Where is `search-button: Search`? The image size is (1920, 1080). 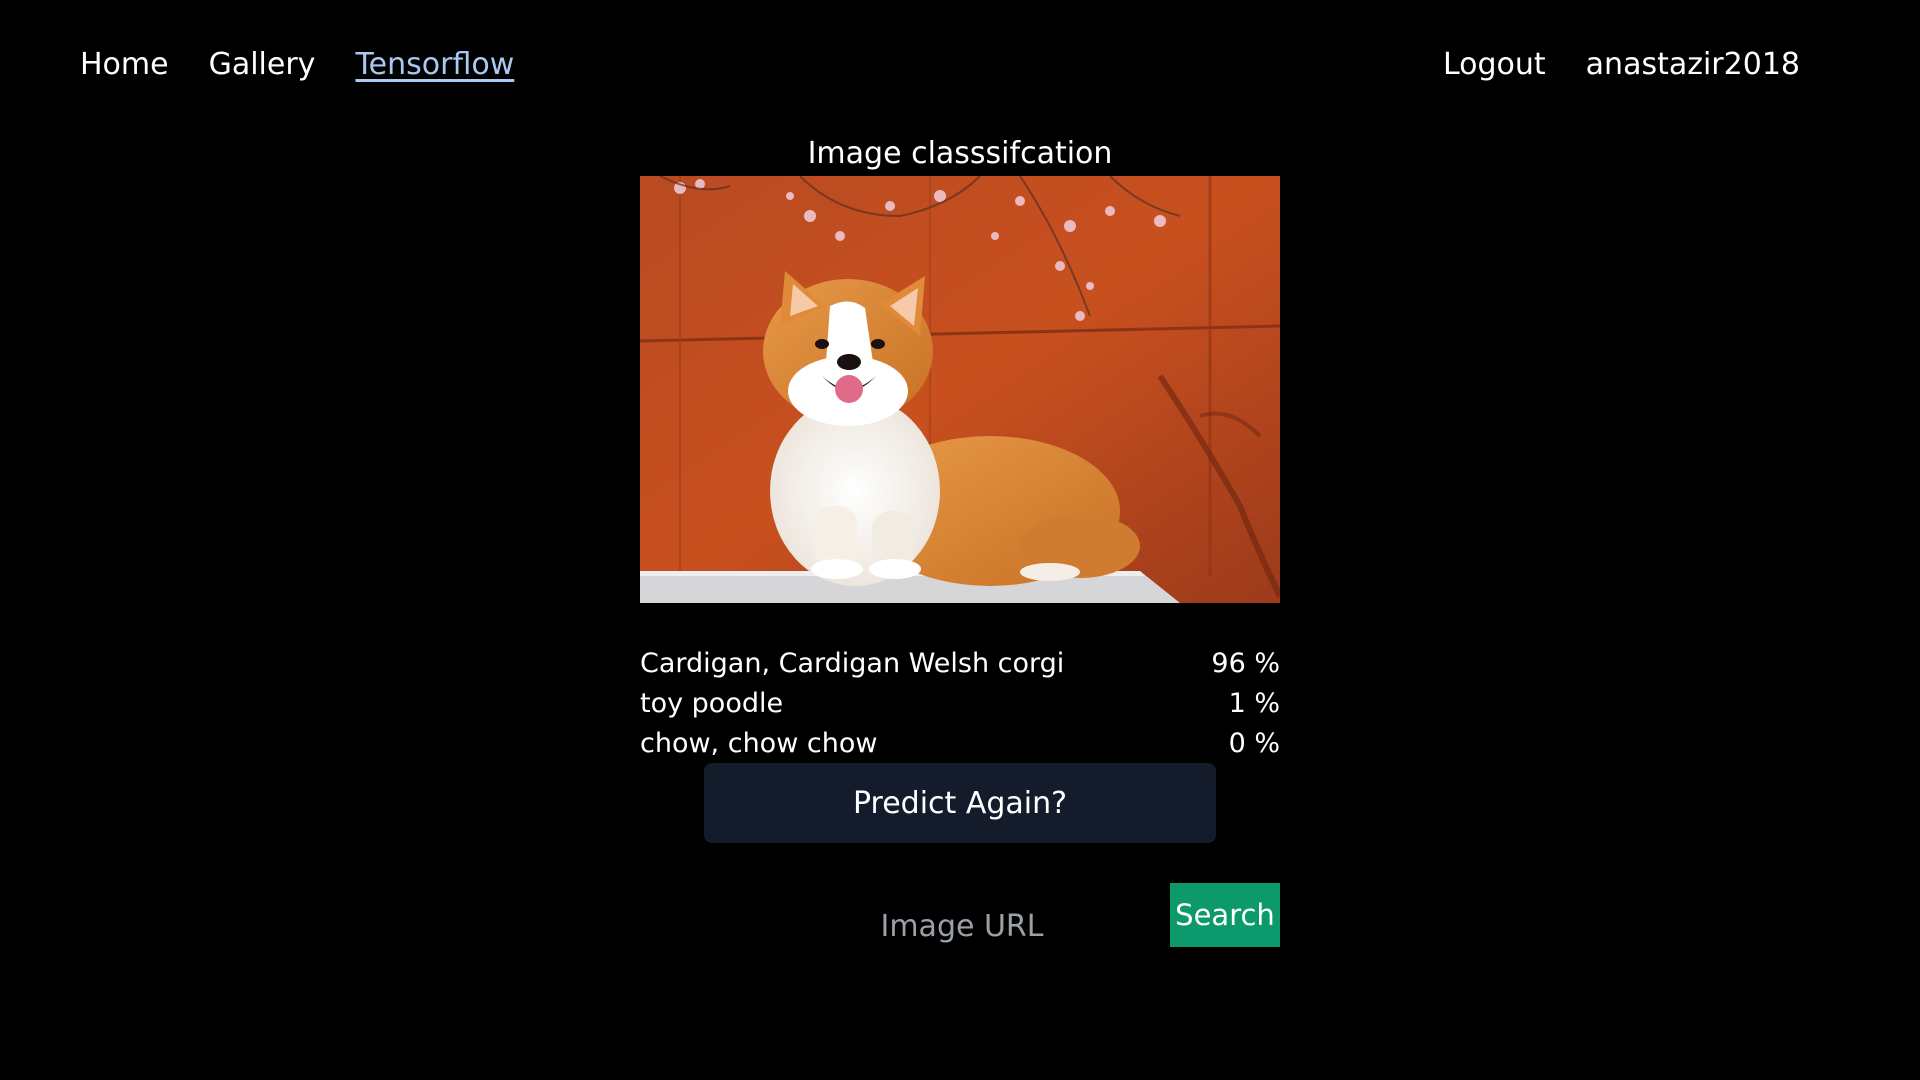 search-button: Search is located at coordinates (1225, 915).